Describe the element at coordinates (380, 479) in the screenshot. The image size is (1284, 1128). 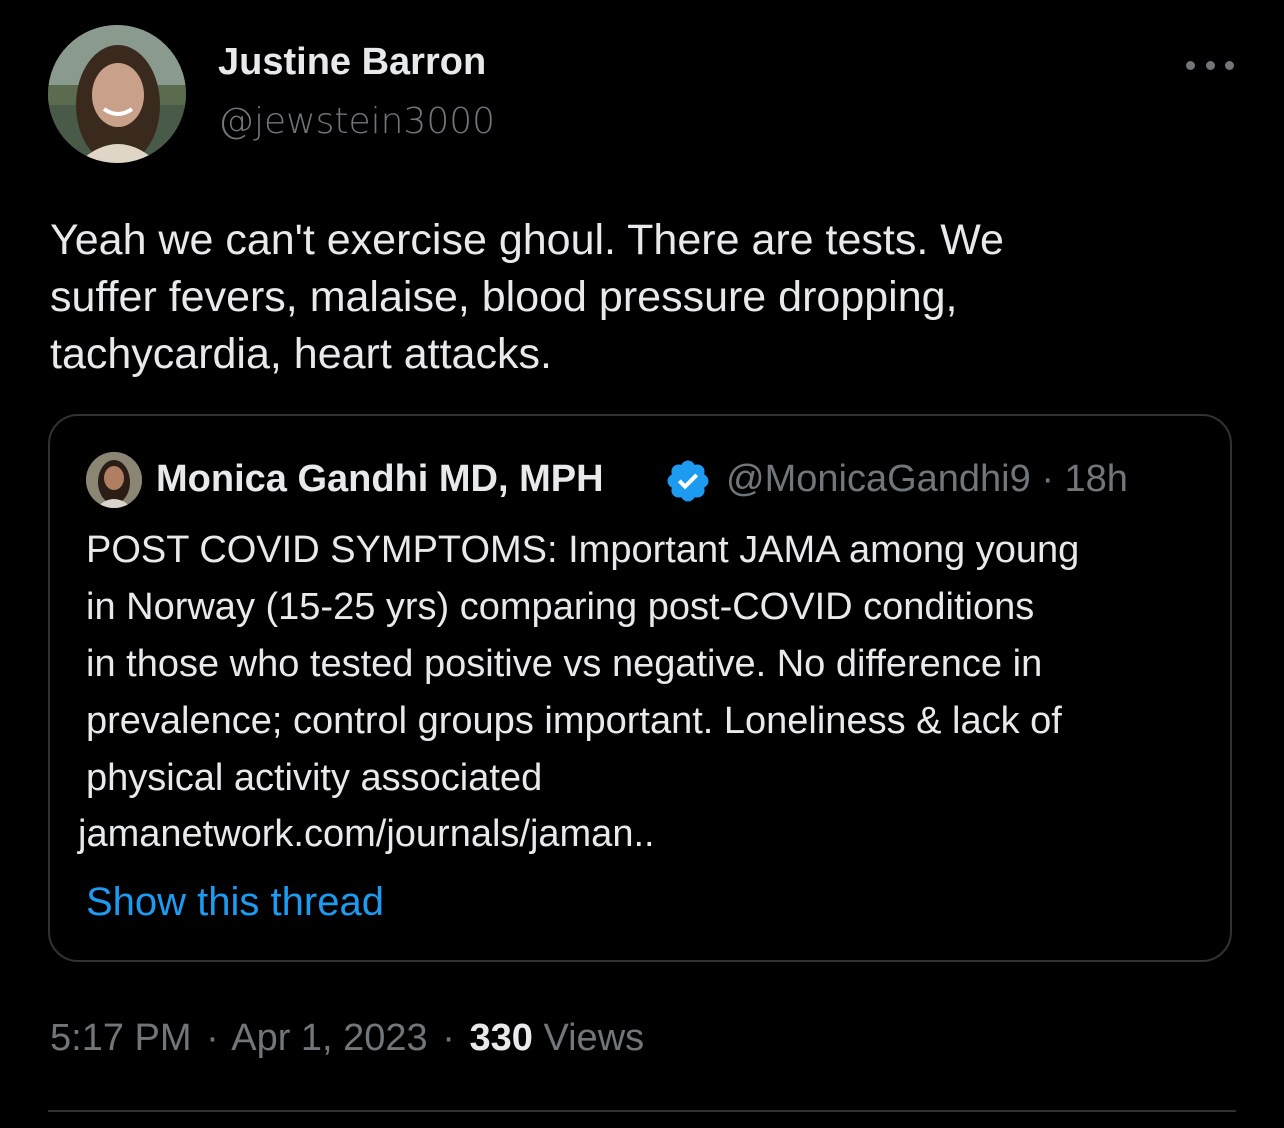
I see `quoted-author-name: Monica Gandhi MD, MPH` at that location.